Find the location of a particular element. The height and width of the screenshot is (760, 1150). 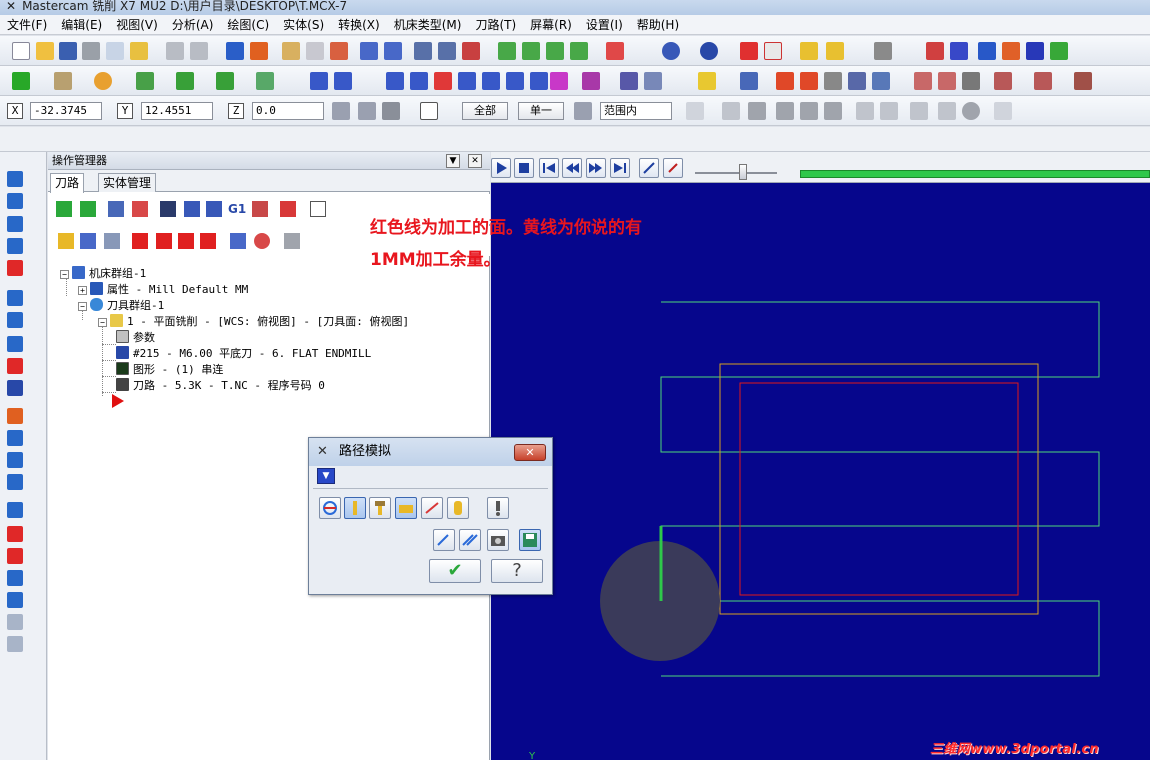

link-icon is located at coordinates (857, 81).